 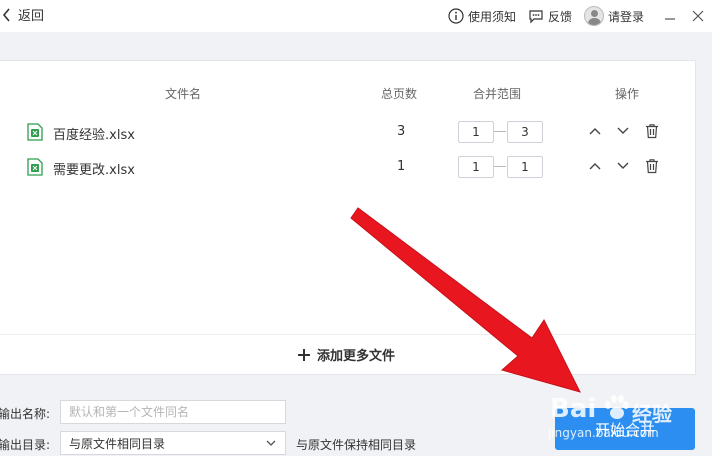 What do you see at coordinates (670, 16) in the screenshot?
I see `minimize-button` at bounding box center [670, 16].